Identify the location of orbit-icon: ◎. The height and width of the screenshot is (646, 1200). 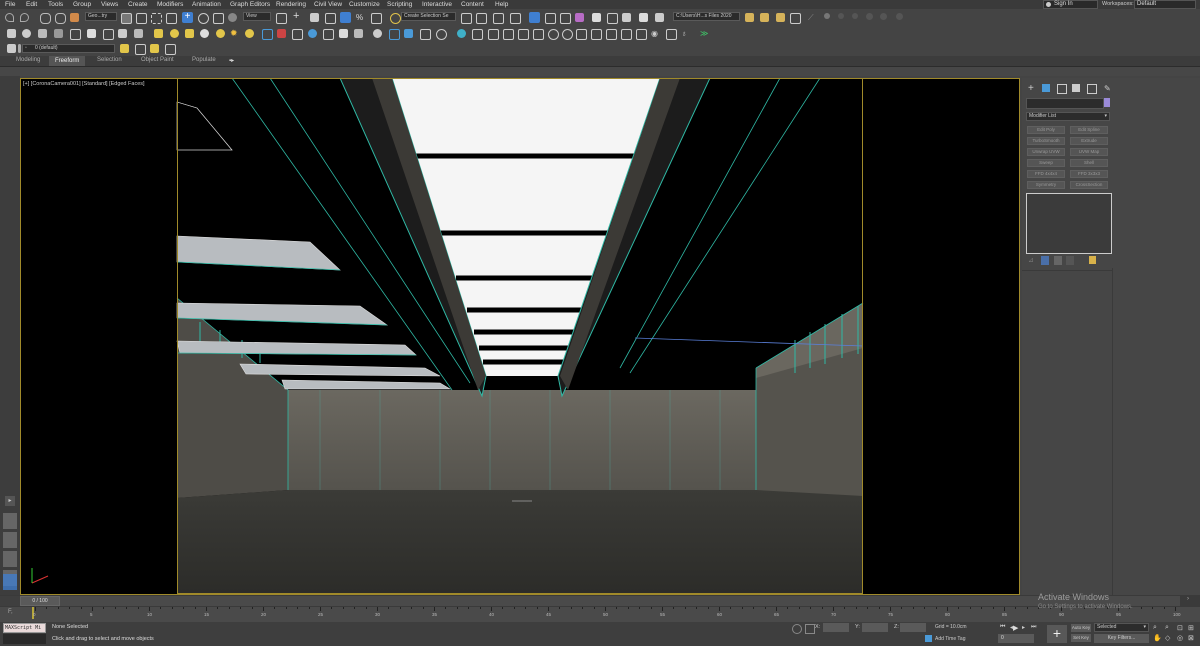
(1180, 638).